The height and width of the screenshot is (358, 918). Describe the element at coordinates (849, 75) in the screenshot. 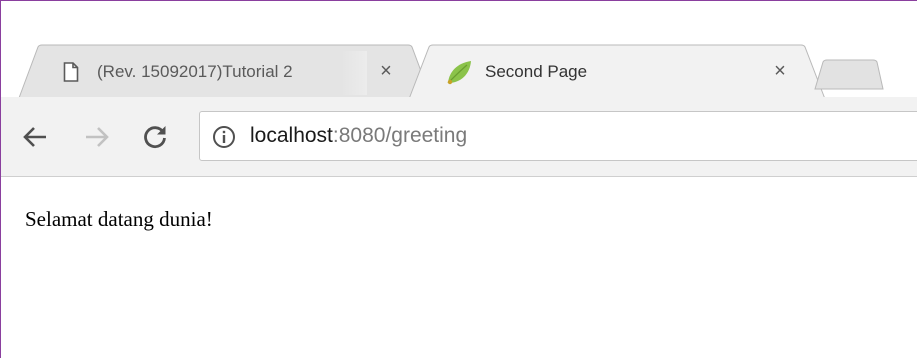

I see `new-tab-icon` at that location.